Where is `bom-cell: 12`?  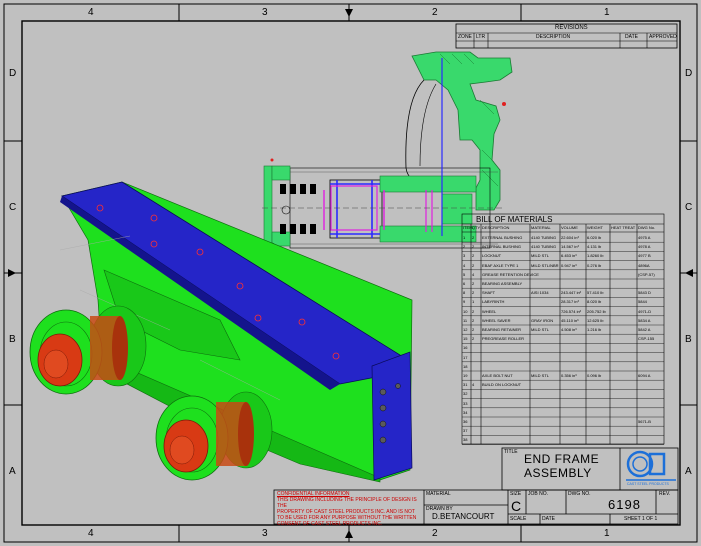
bom-cell: 12 is located at coordinates (465, 329).